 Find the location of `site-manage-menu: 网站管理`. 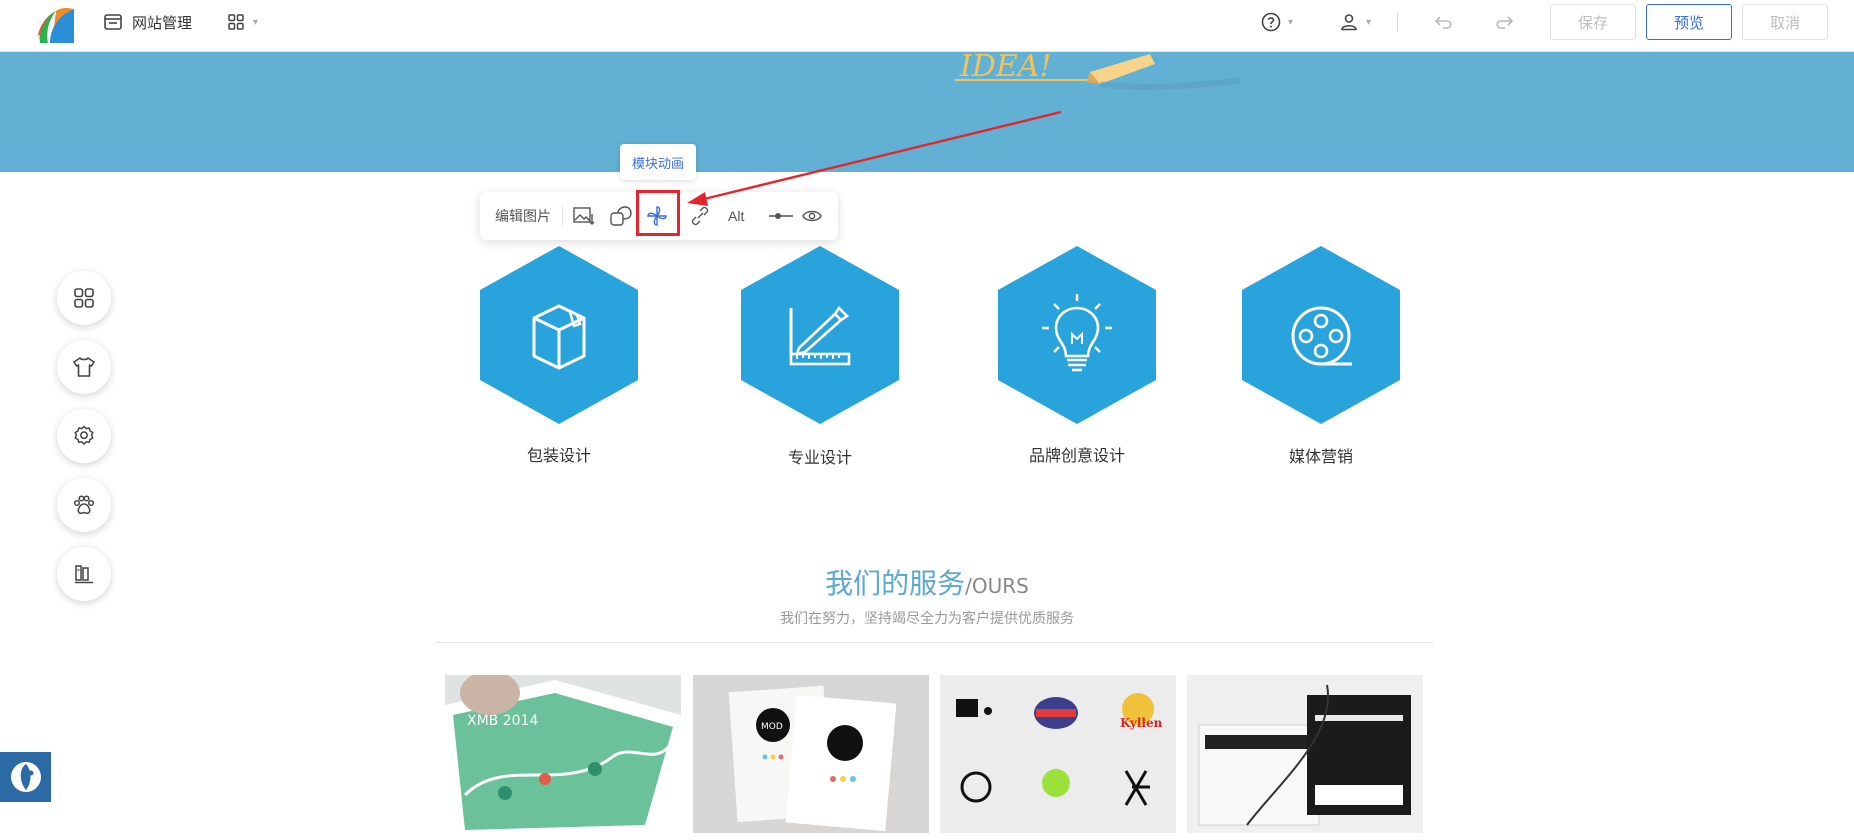

site-manage-menu: 网站管理 is located at coordinates (147, 22).